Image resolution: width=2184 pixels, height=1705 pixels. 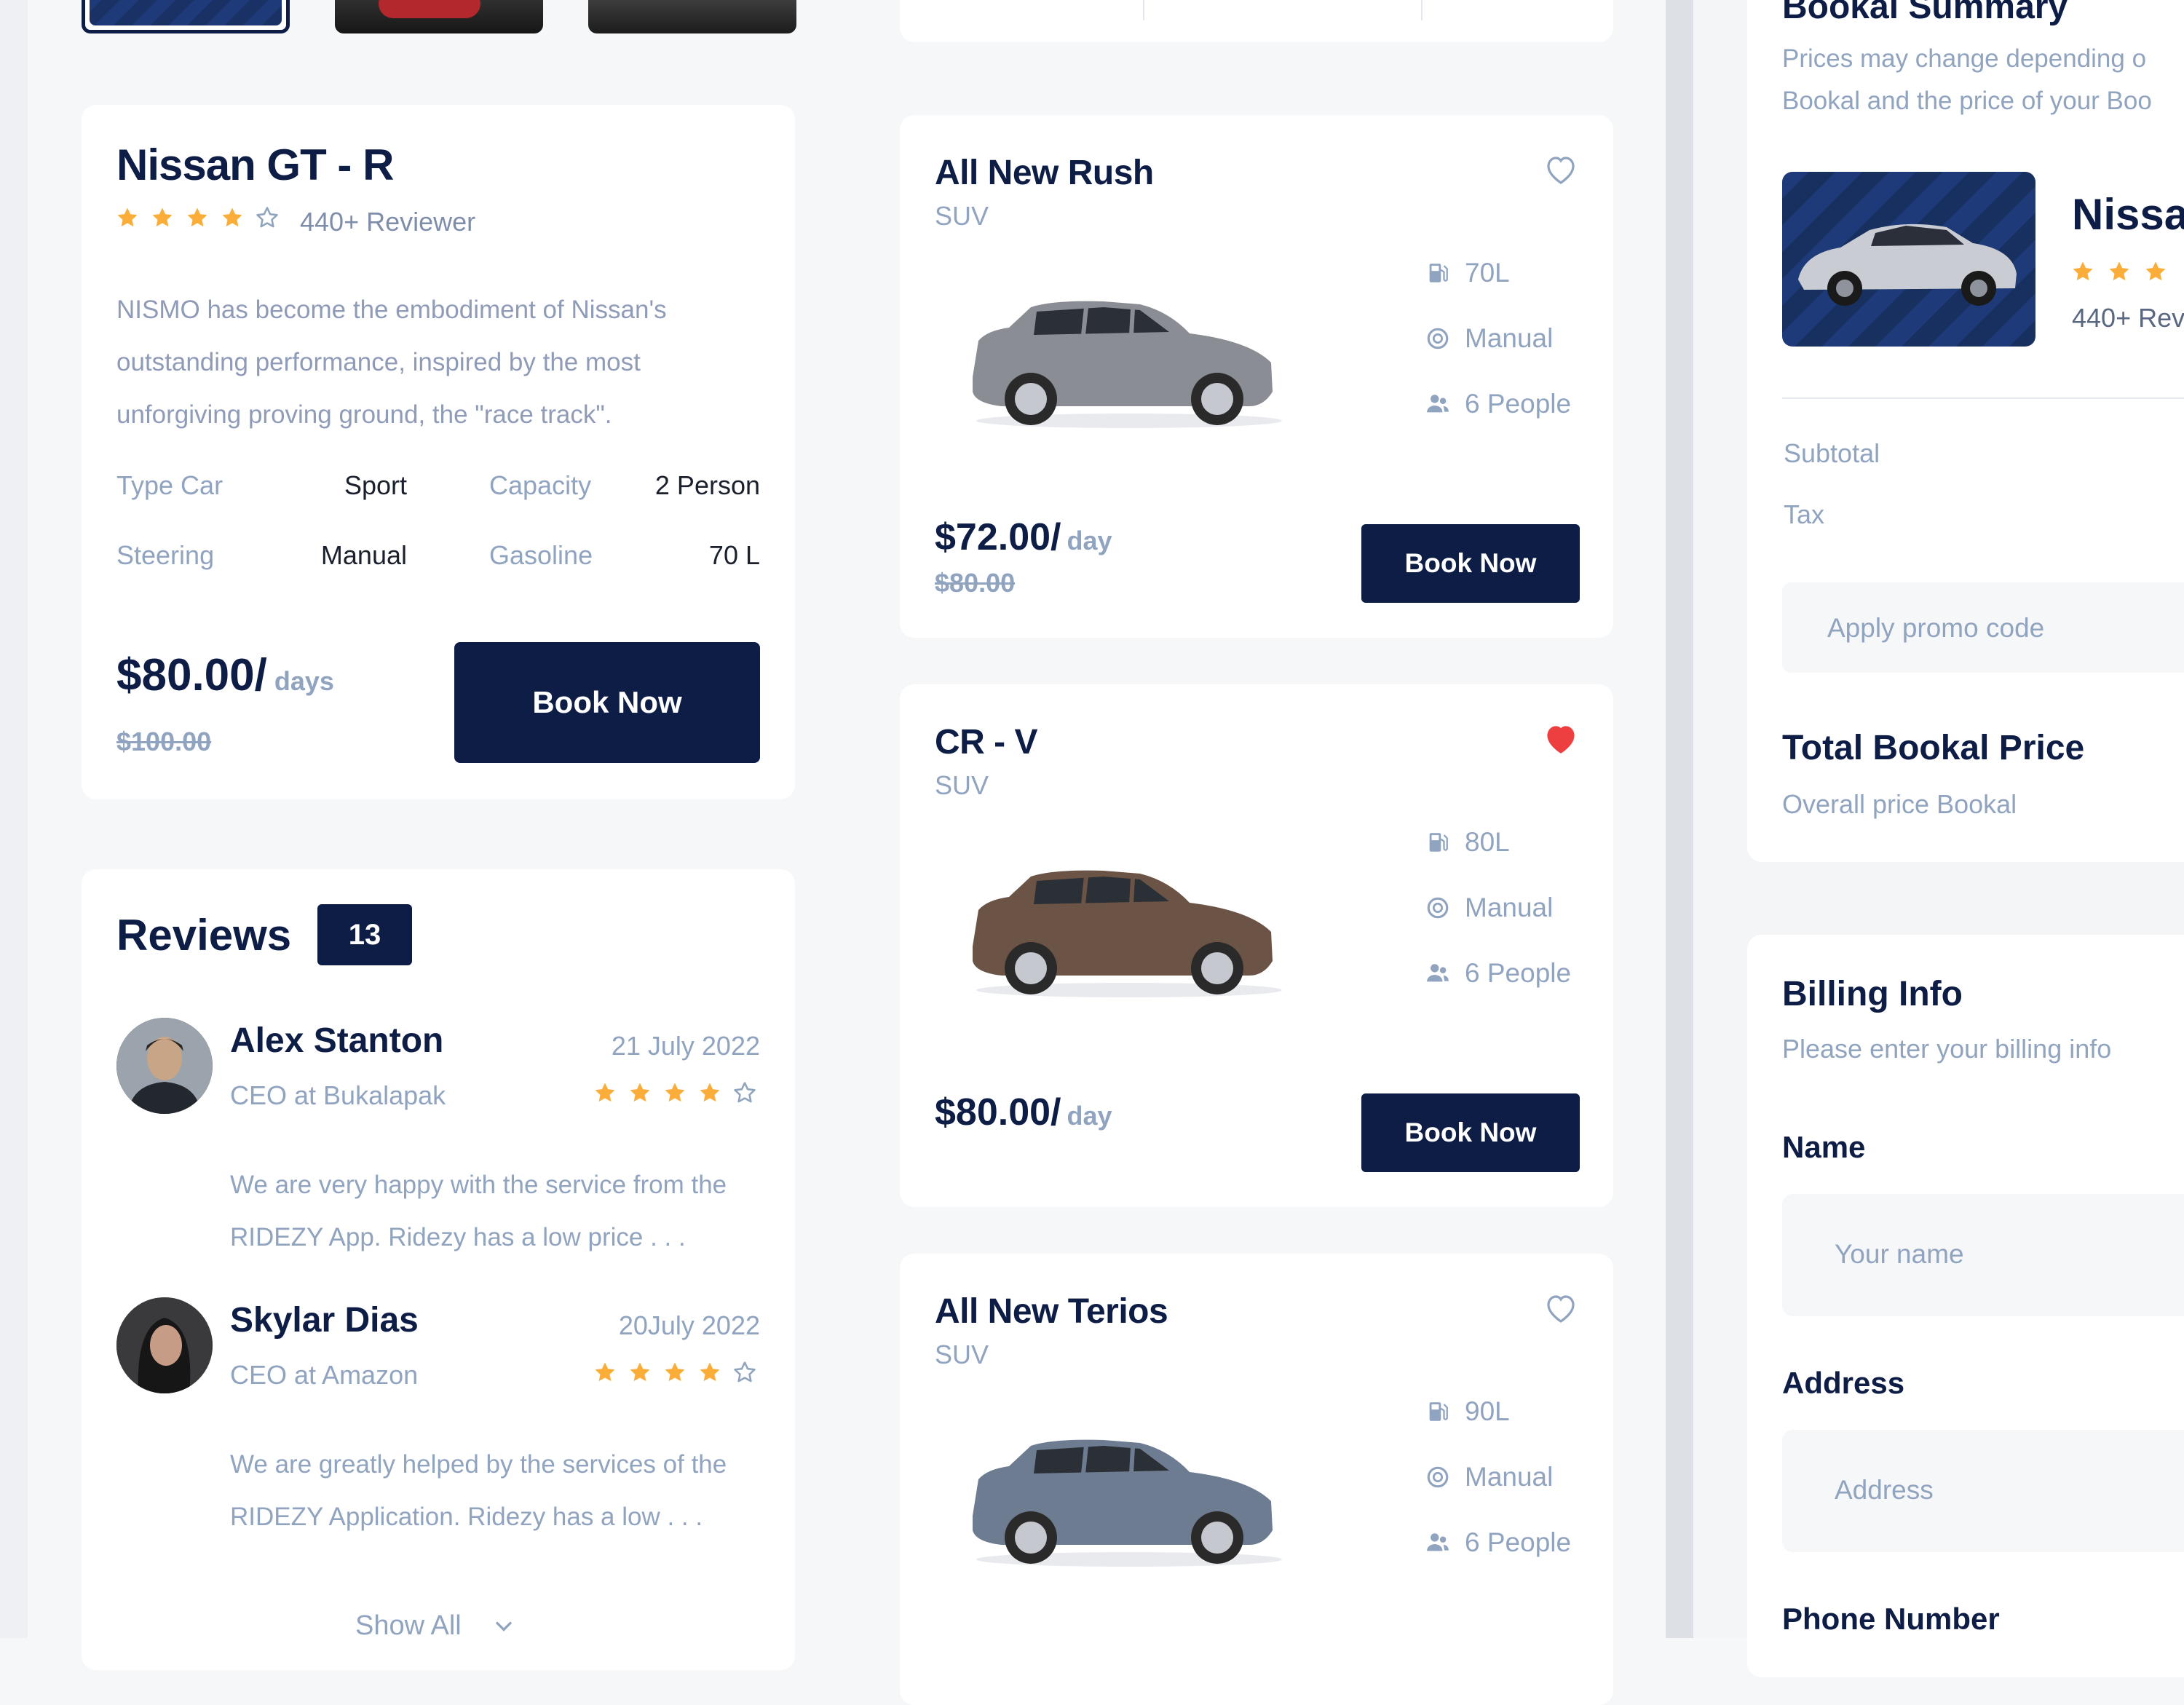 I want to click on car-name: CR - V, so click(x=986, y=742).